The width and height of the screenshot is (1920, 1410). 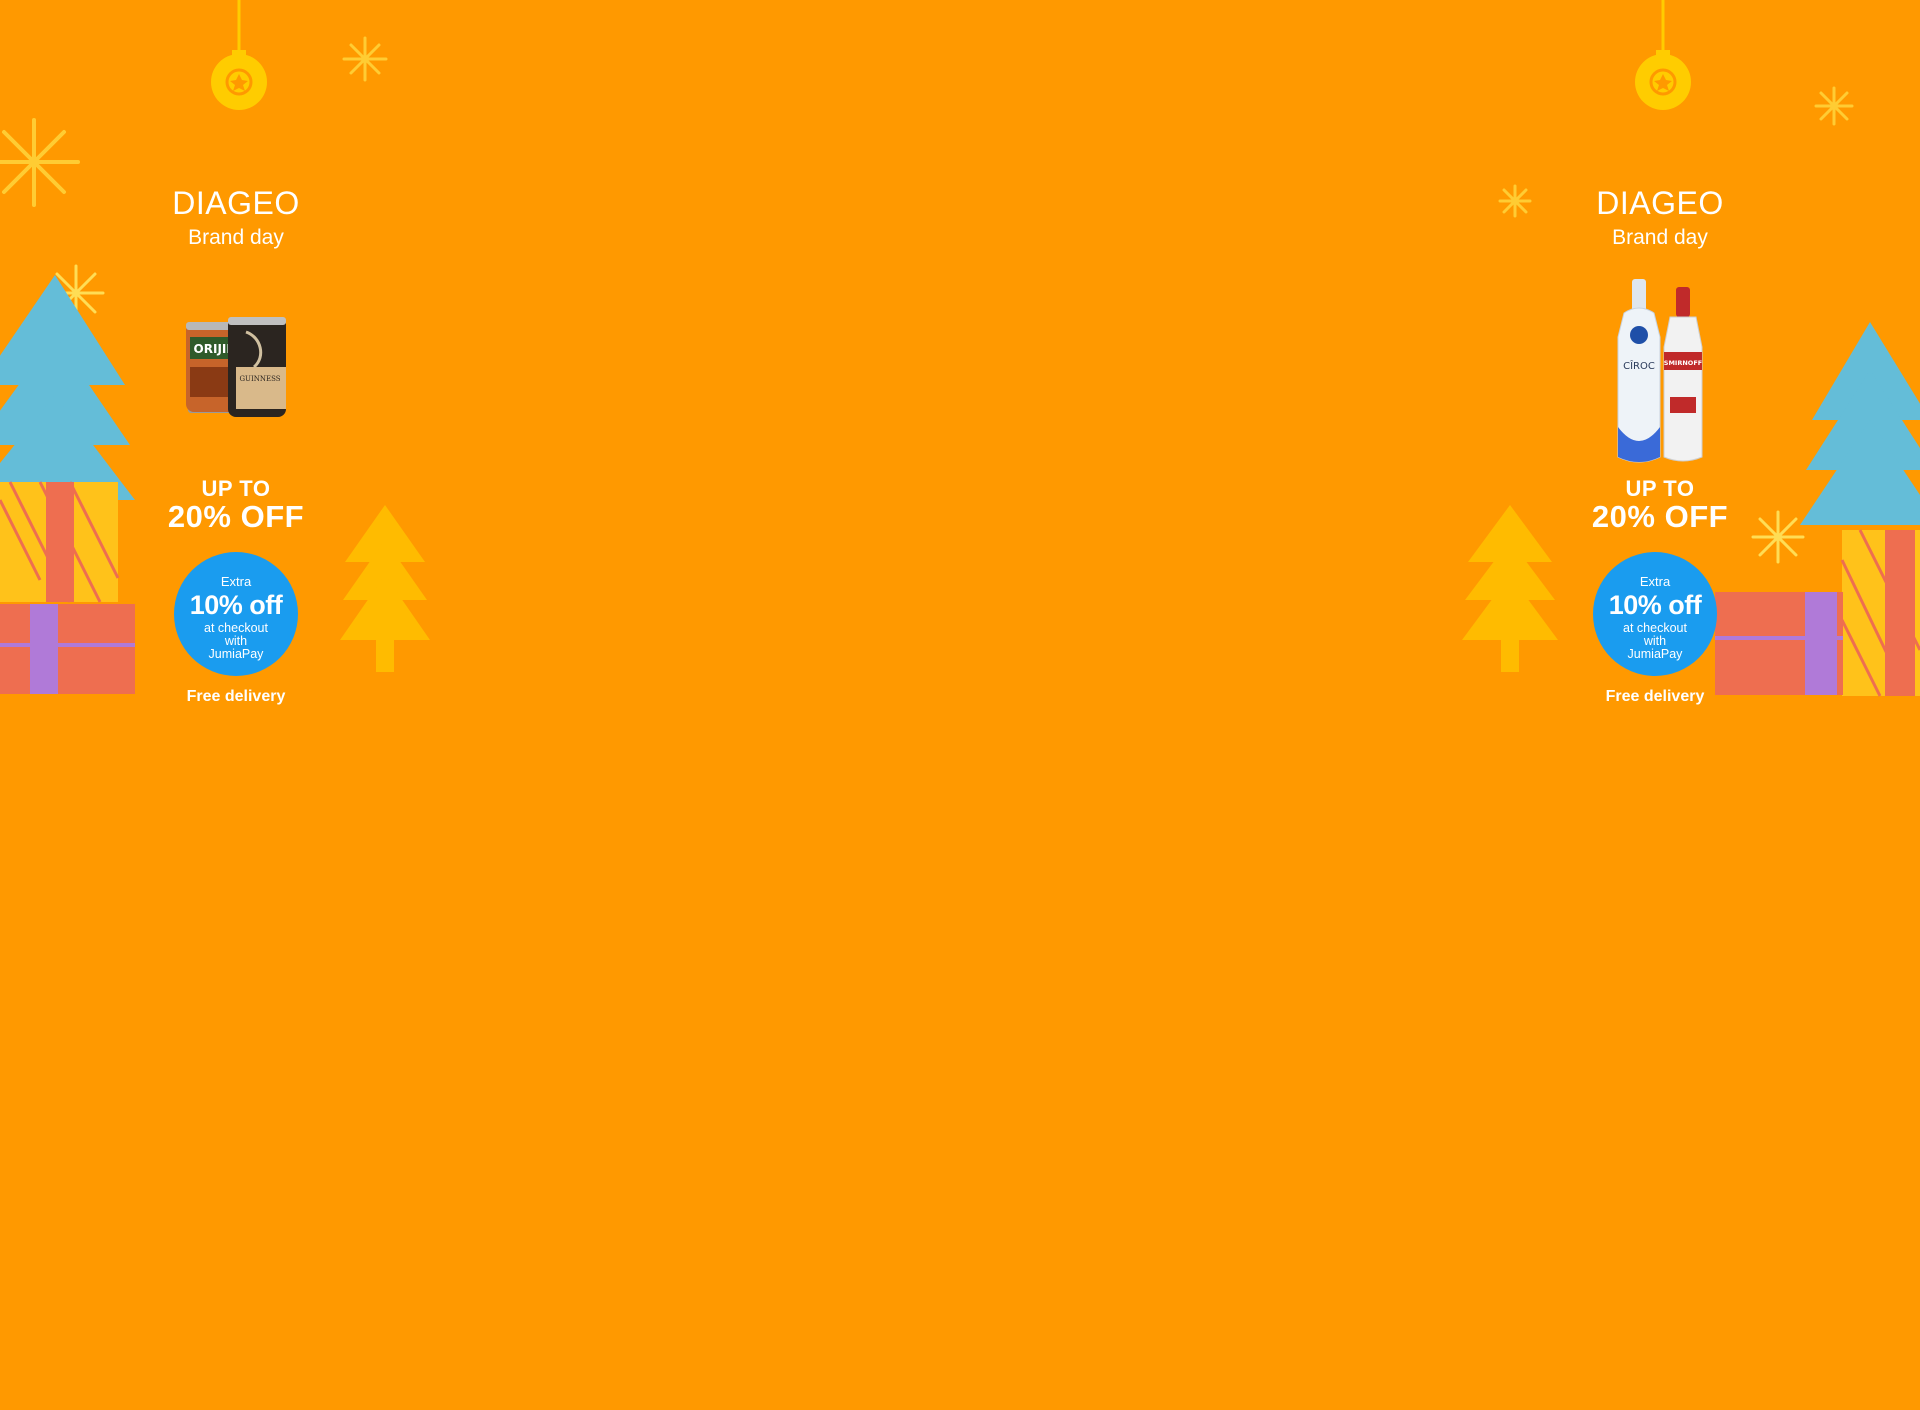 I want to click on product-image-beer-cans: ORIJIN GUINNESS, so click(x=236, y=372).